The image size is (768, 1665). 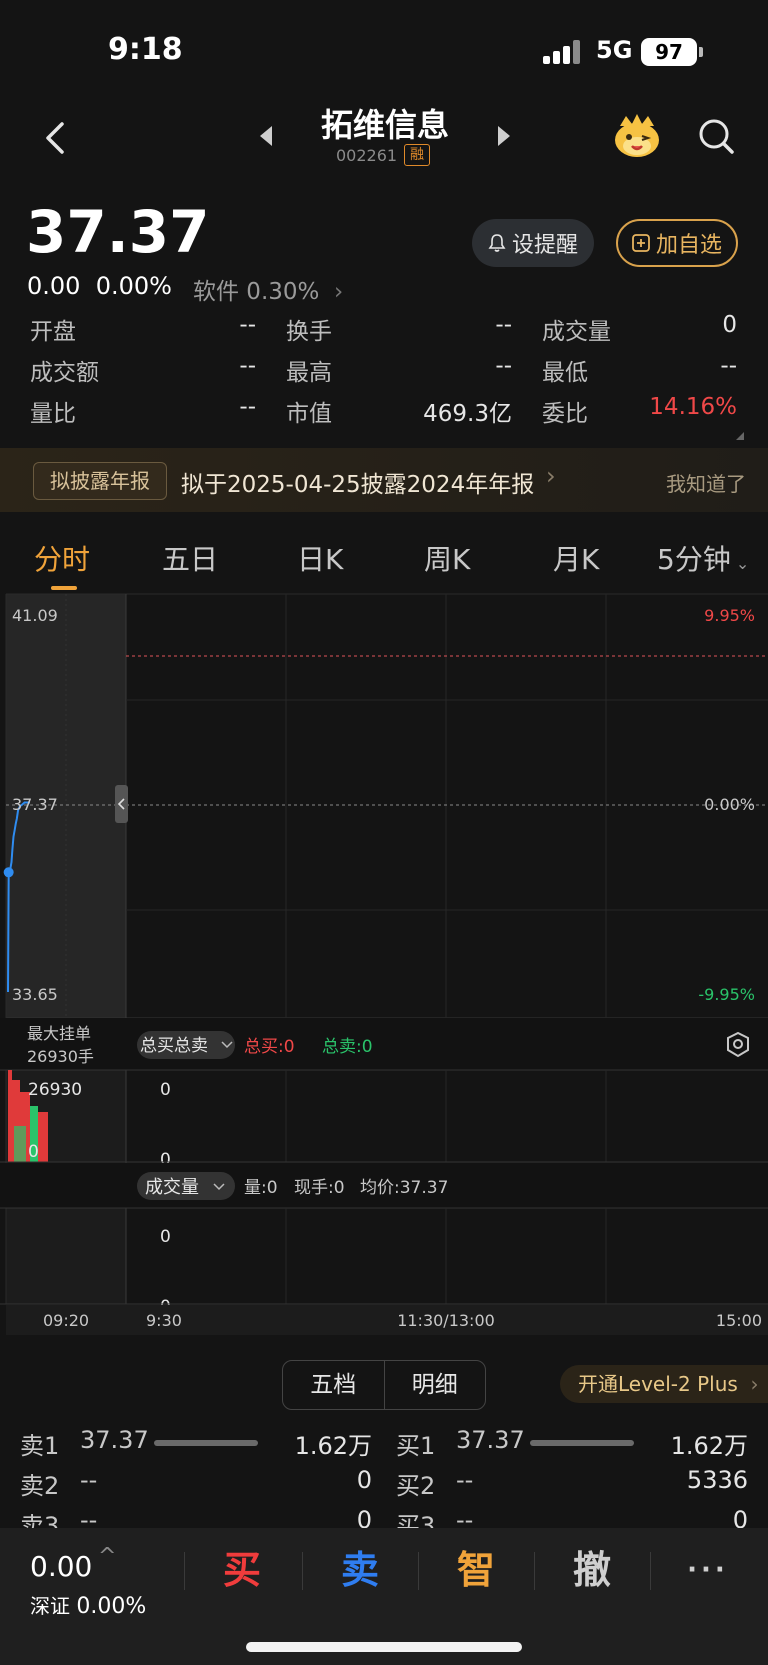 I want to click on buy-row: 买1 37.37 1.62万, so click(x=572, y=1446).